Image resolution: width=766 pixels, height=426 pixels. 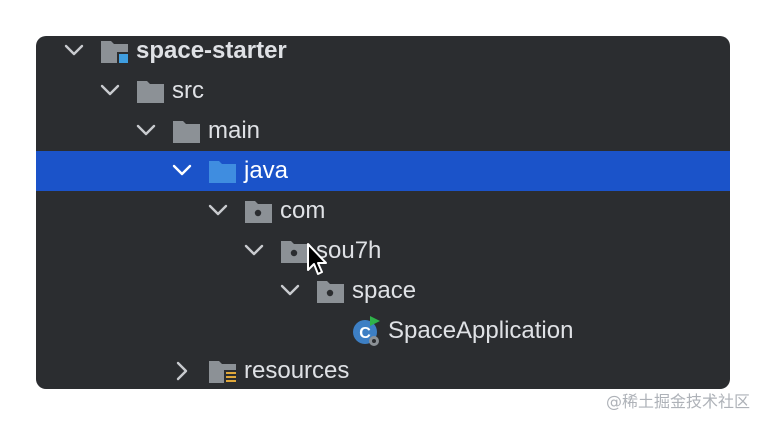 What do you see at coordinates (234, 130) in the screenshot?
I see `tree-item-label: main` at bounding box center [234, 130].